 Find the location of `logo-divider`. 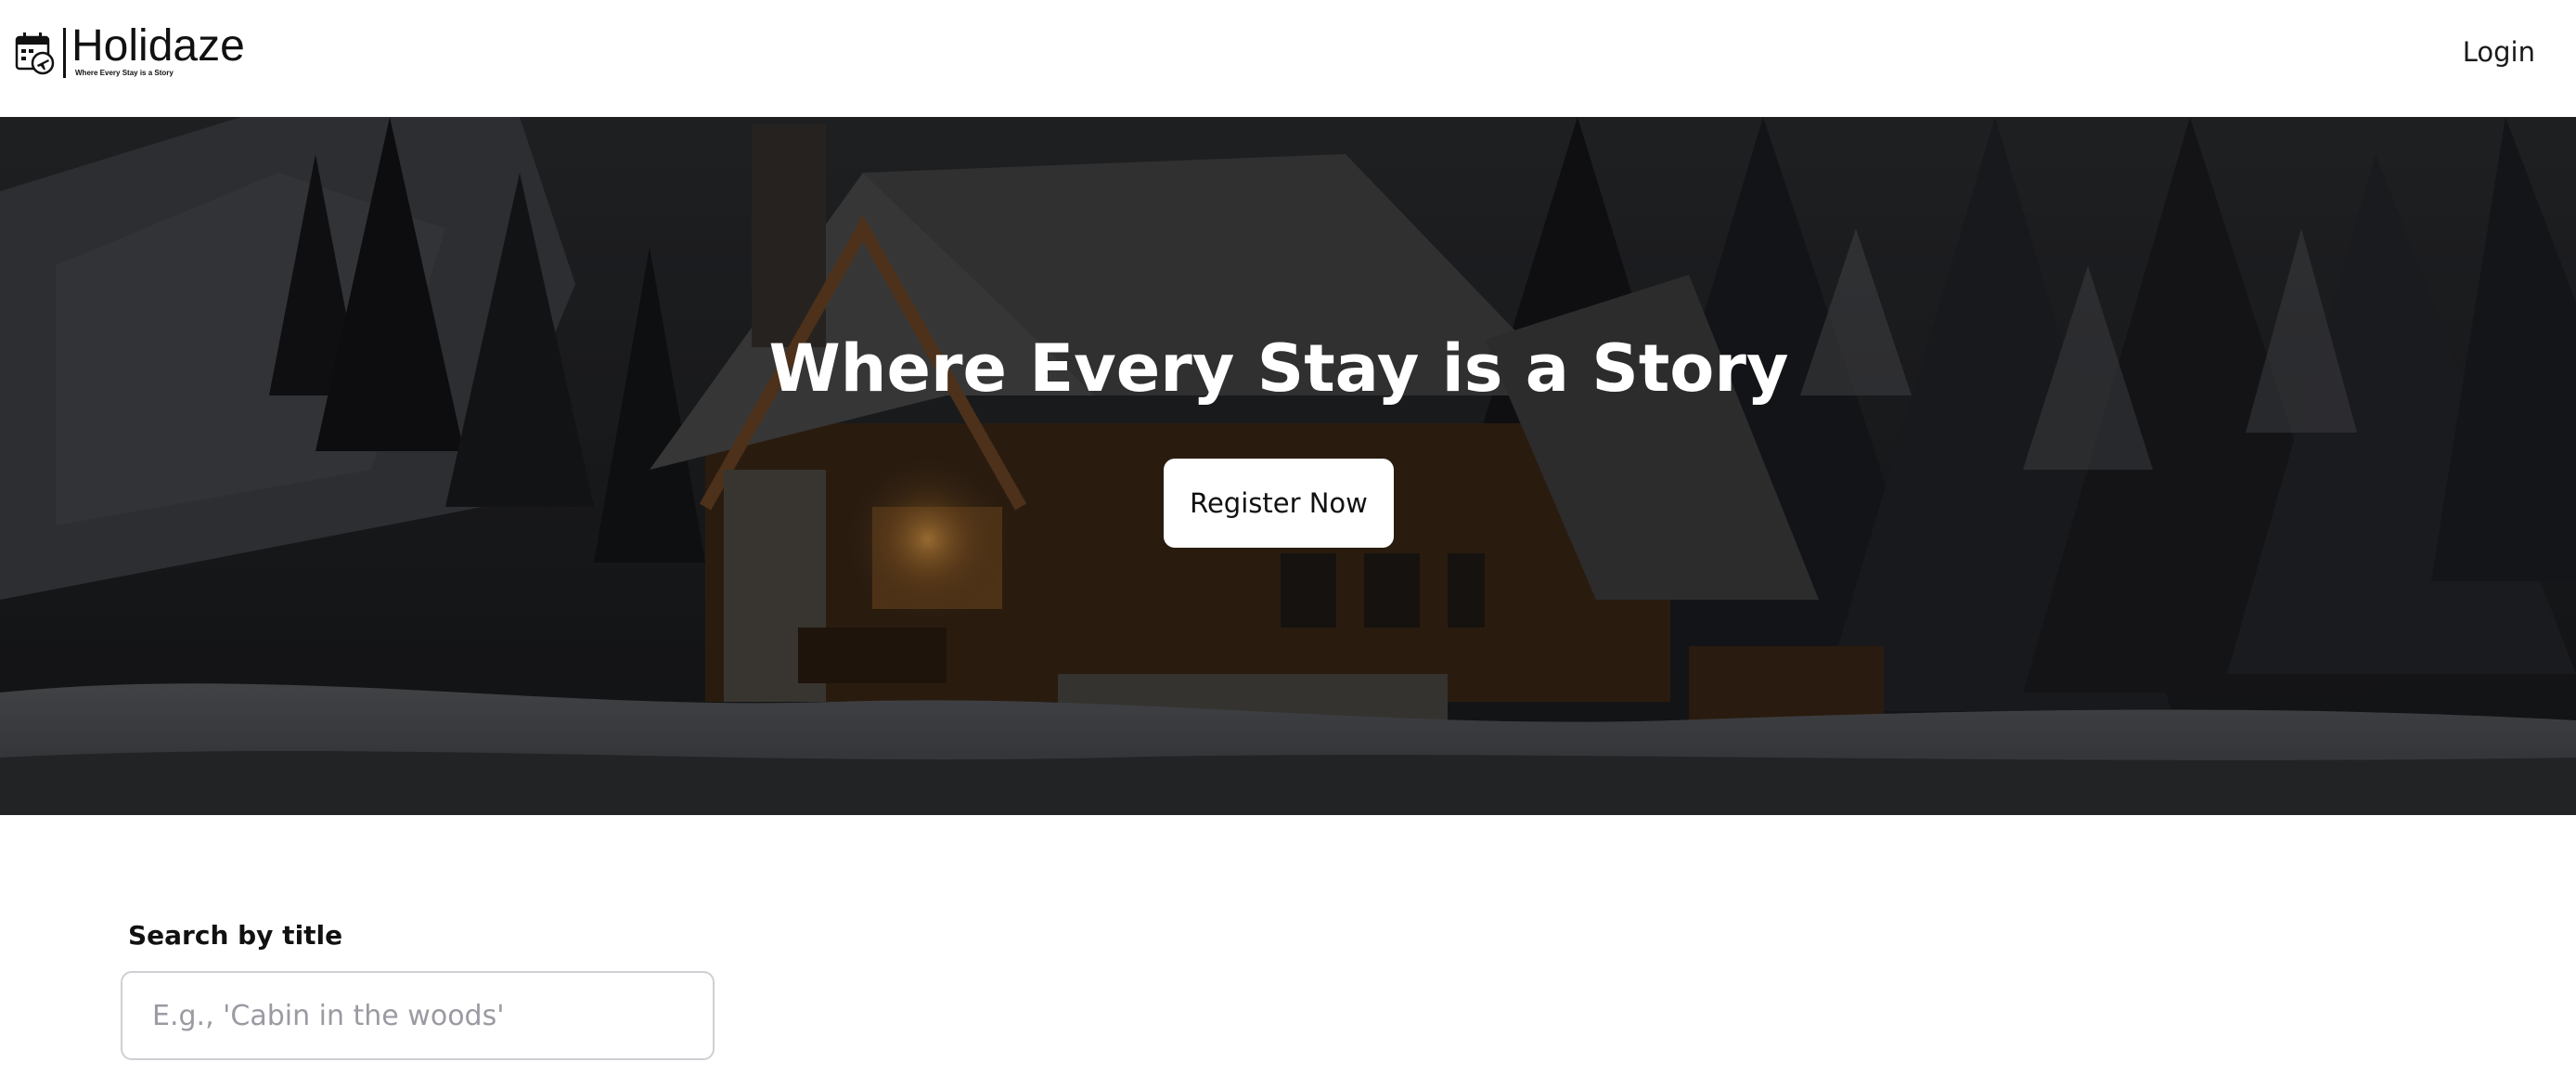

logo-divider is located at coordinates (64, 53).